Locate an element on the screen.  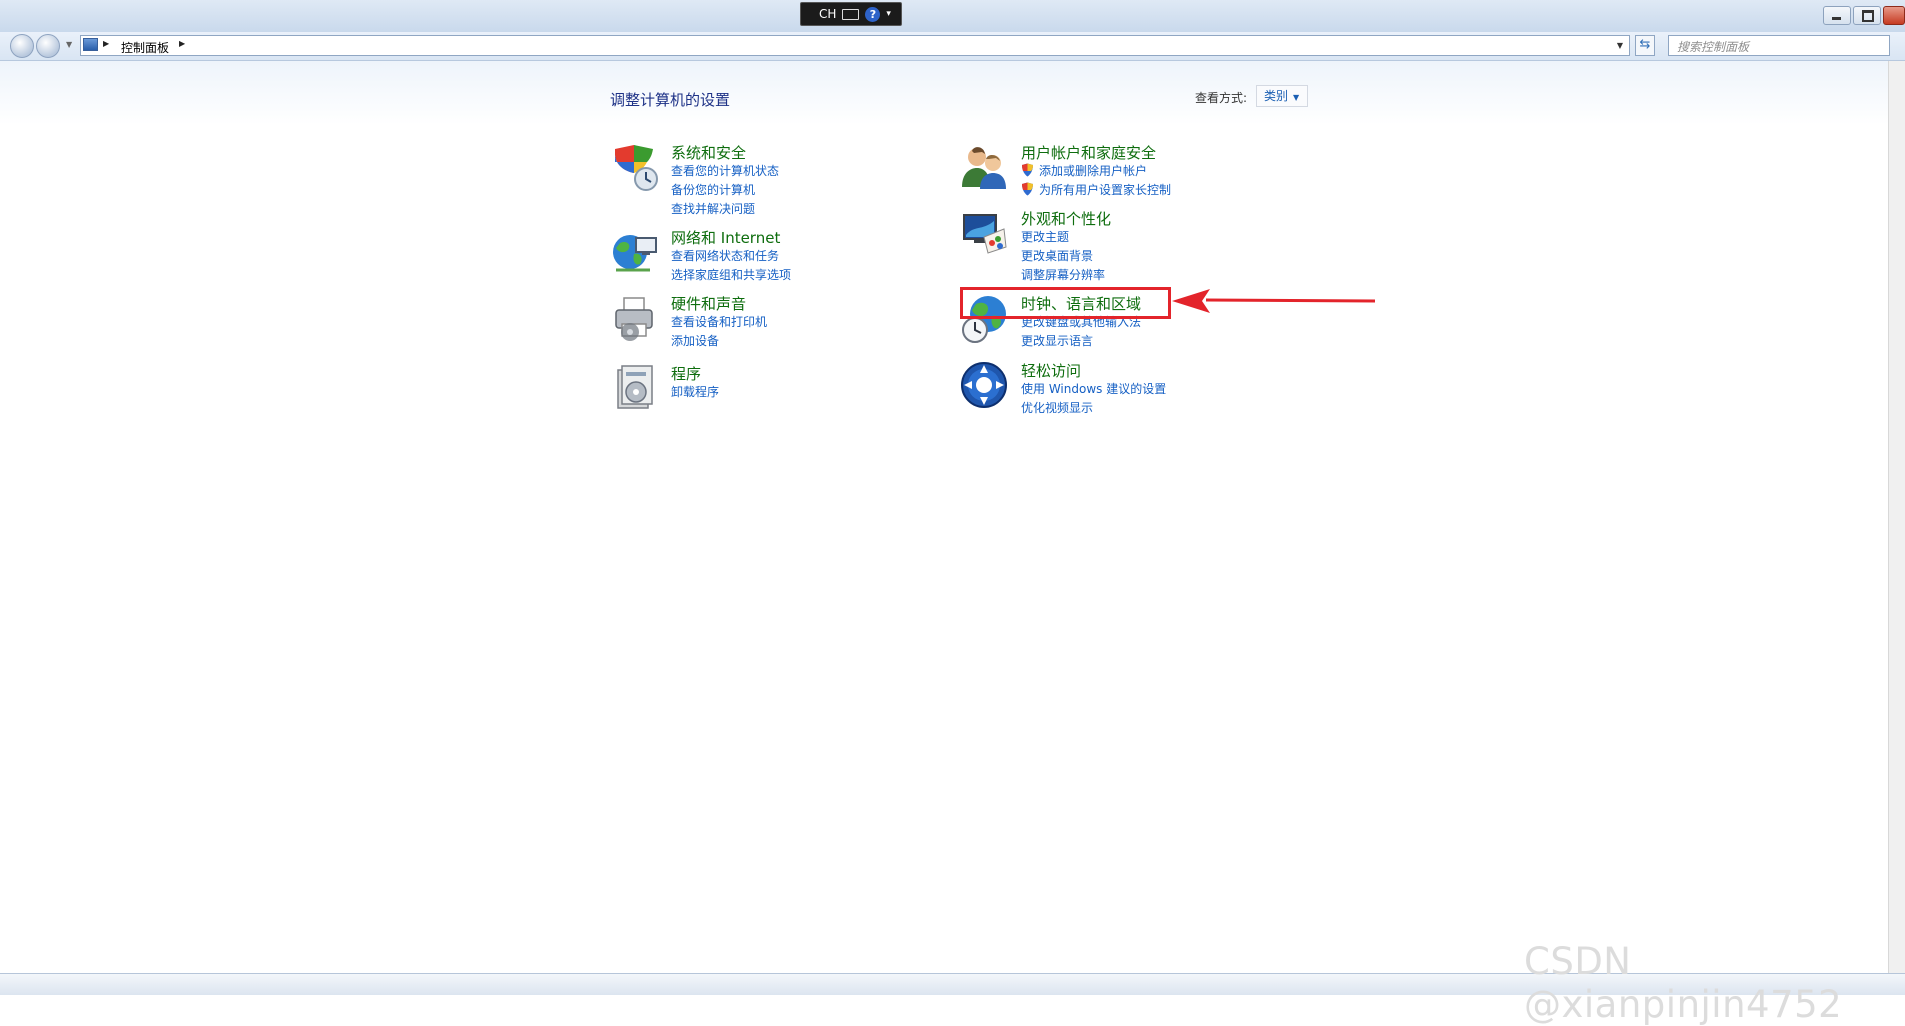
category-title: 外观和个性化 is located at coordinates (1066, 218).